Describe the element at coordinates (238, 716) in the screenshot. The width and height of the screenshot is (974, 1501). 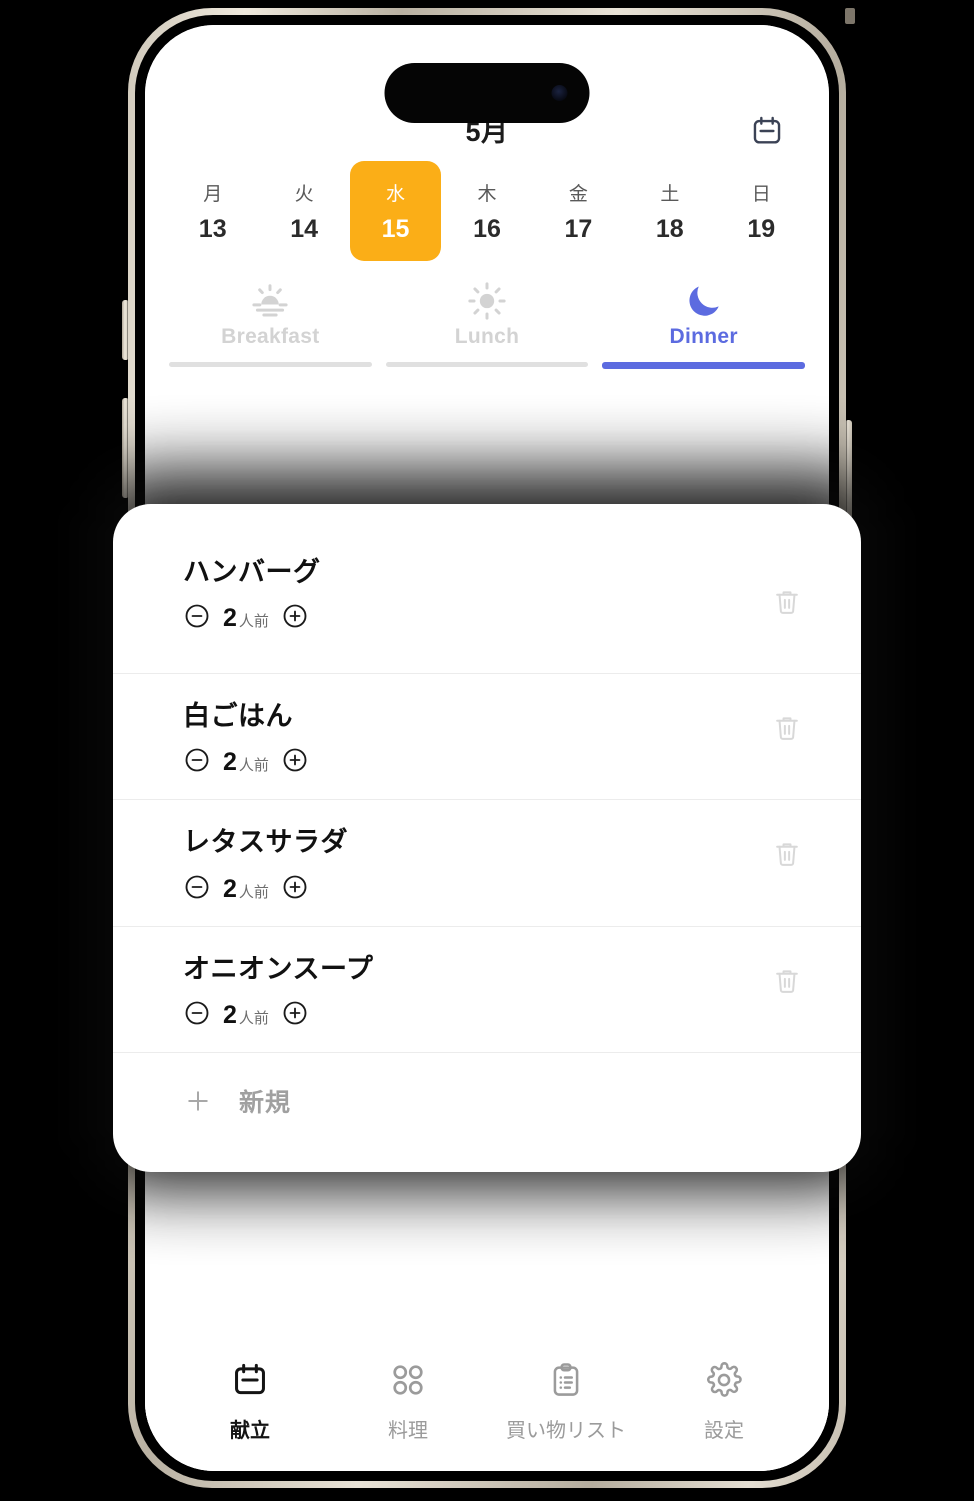
I see `dish-name: 白ごはん` at that location.